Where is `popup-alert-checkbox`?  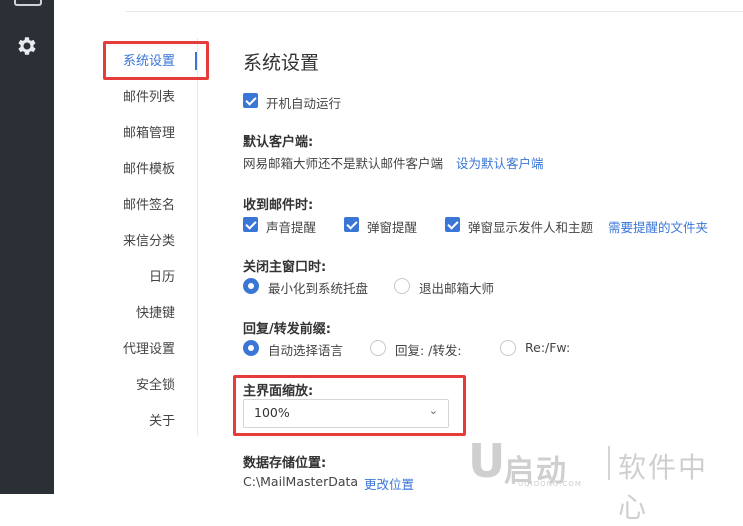 popup-alert-checkbox is located at coordinates (351, 224).